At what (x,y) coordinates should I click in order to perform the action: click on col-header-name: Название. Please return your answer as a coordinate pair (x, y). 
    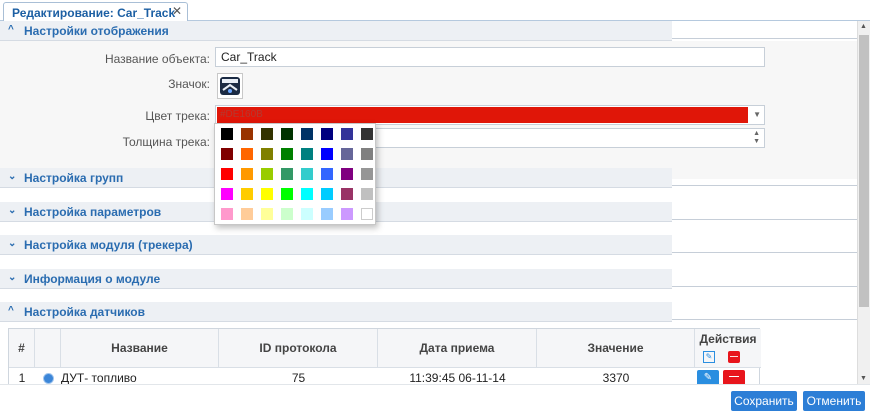
    Looking at the image, I should click on (140, 348).